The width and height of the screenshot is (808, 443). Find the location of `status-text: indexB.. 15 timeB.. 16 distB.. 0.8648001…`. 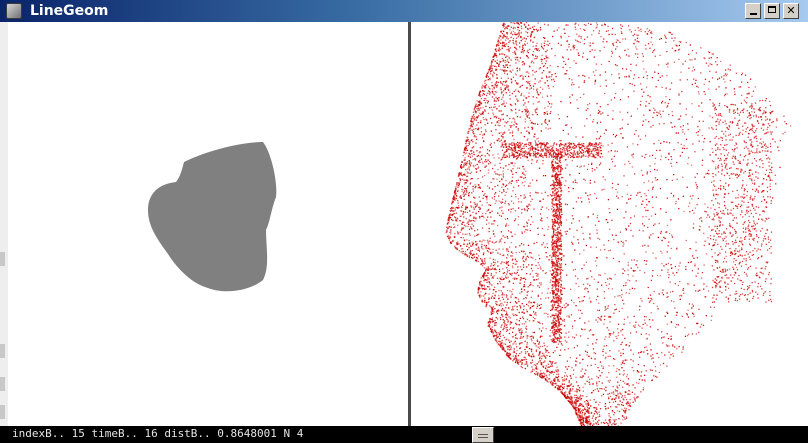

status-text: indexB.. 15 timeB.. 16 distB.. 0.8648001… is located at coordinates (158, 433).